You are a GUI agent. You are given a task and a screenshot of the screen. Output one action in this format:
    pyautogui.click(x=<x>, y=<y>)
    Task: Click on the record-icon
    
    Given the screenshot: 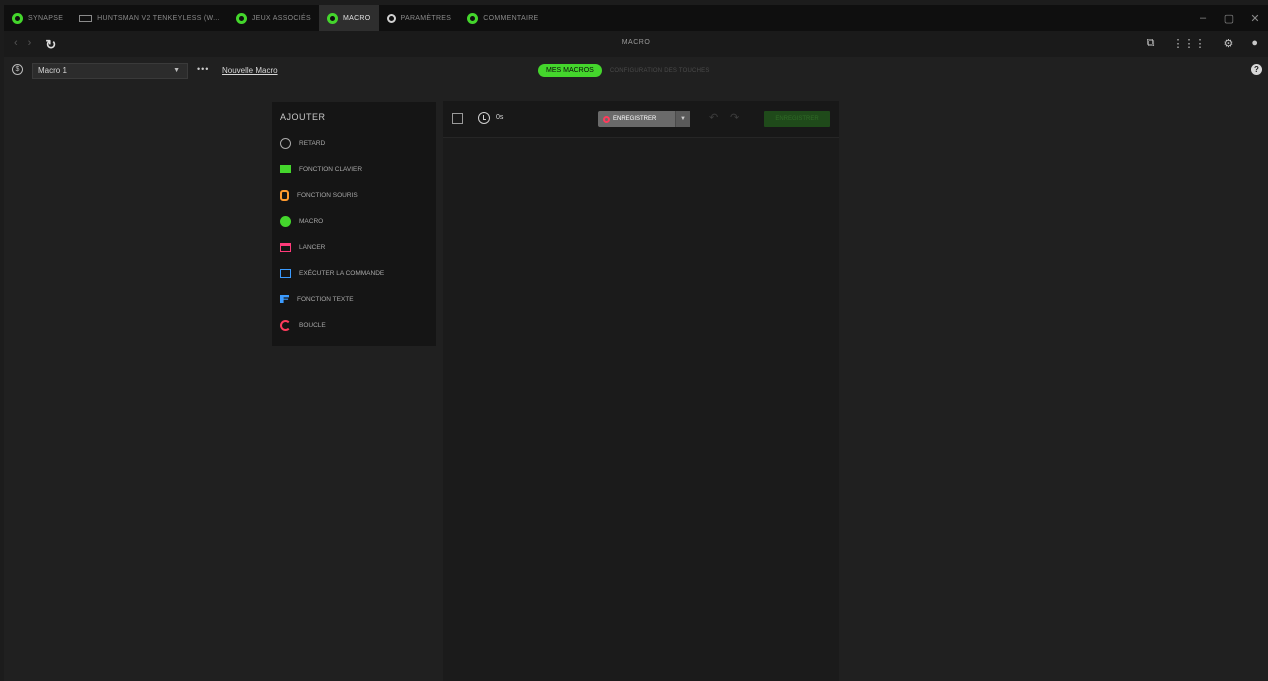 What is the action you would take?
    pyautogui.click(x=606, y=119)
    